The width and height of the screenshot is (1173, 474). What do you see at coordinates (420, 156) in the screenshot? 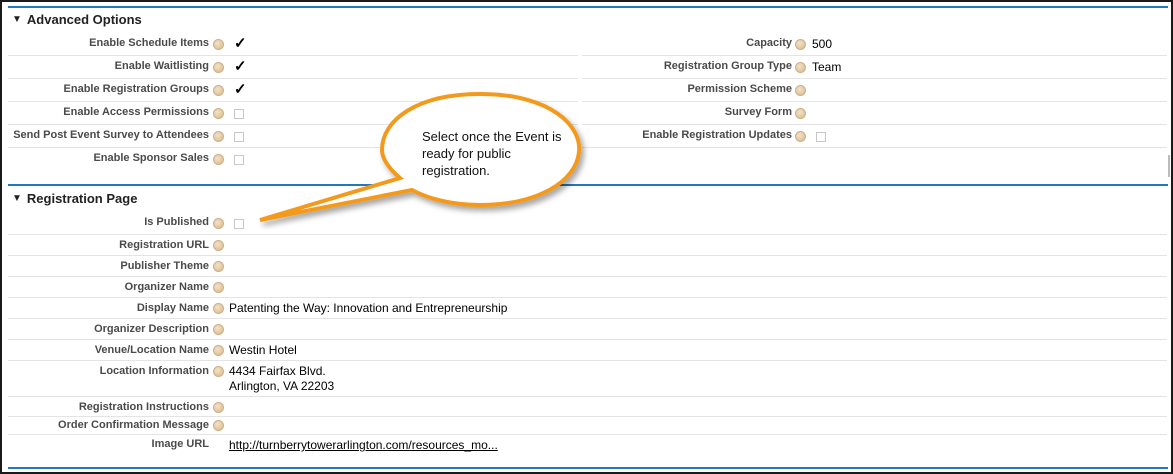
I see `callout-bubble` at bounding box center [420, 156].